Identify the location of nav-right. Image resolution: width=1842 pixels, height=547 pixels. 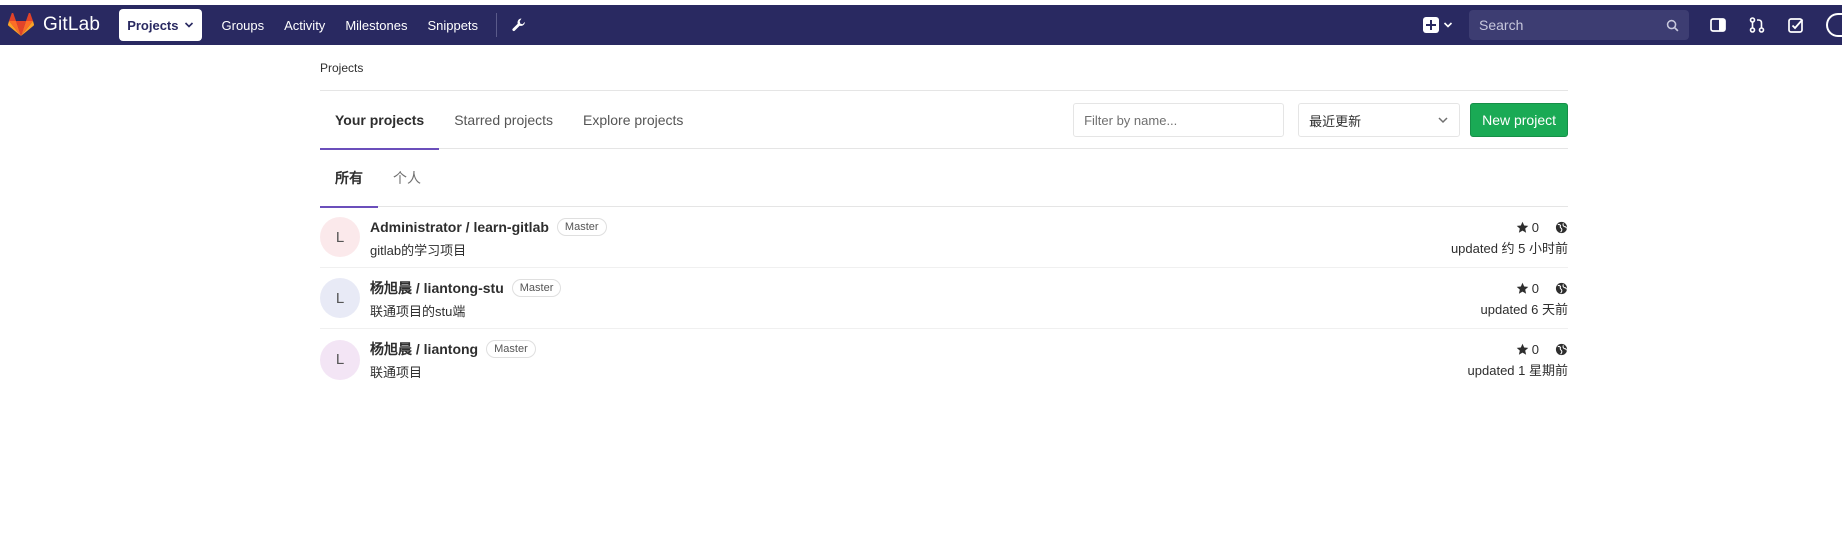
(1632, 25).